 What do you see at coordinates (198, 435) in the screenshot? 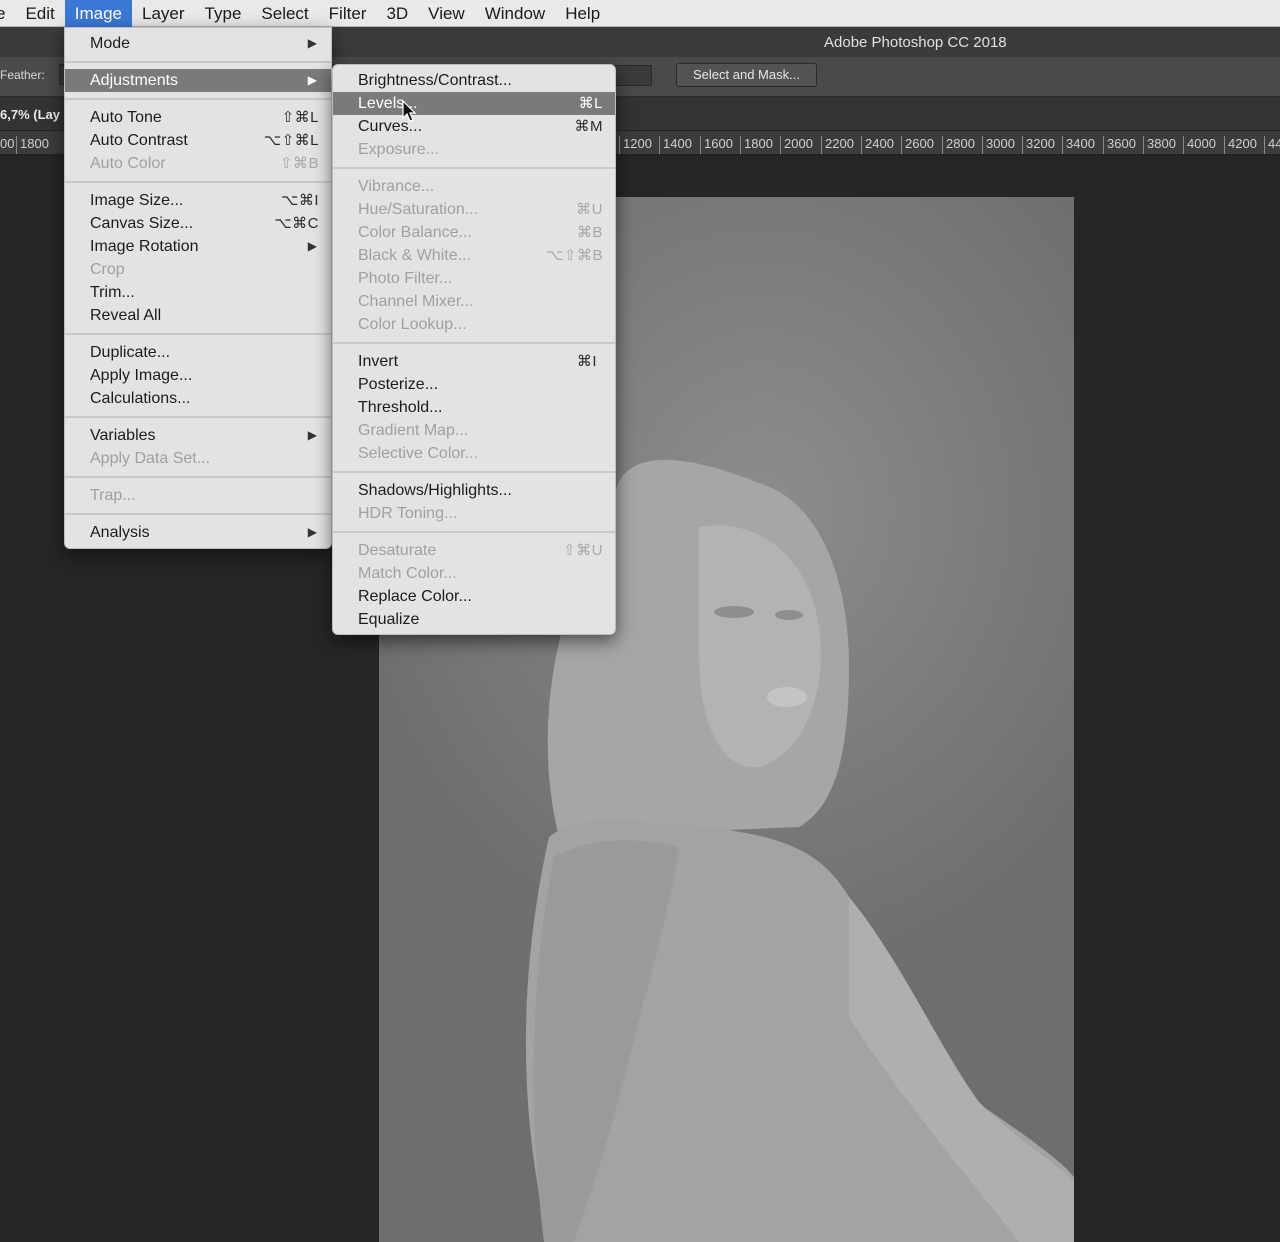
I see `menu-item-variables: Variables ▶` at bounding box center [198, 435].